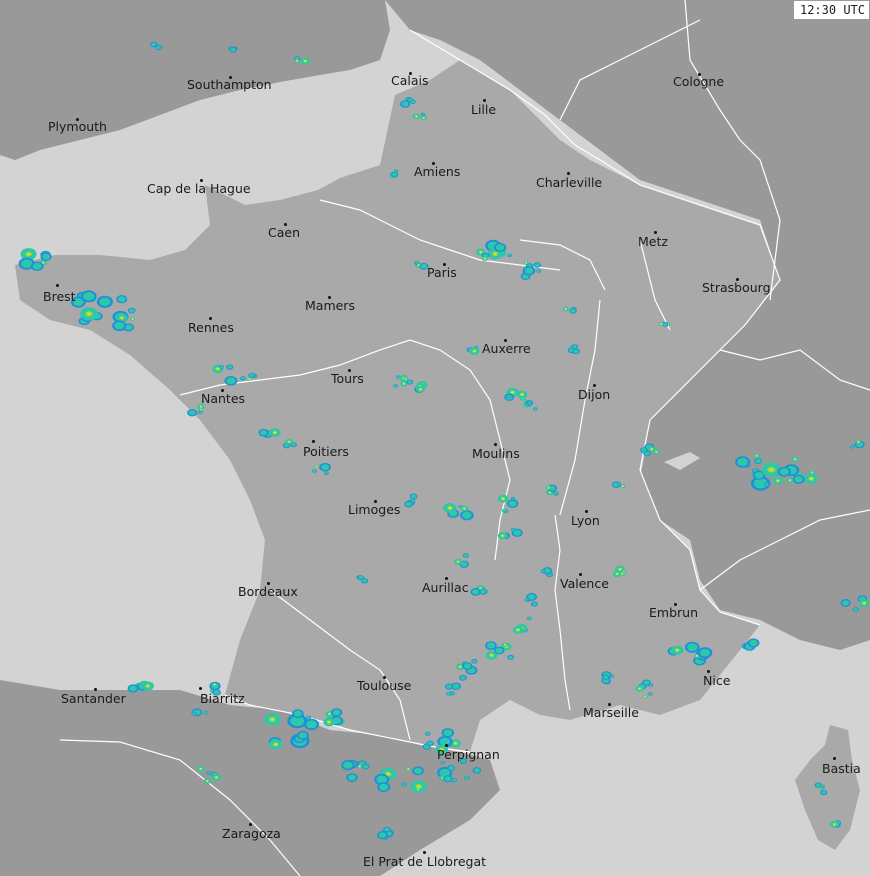 This screenshot has width=870, height=876. What do you see at coordinates (496, 453) in the screenshot?
I see `city-label: Moulins` at bounding box center [496, 453].